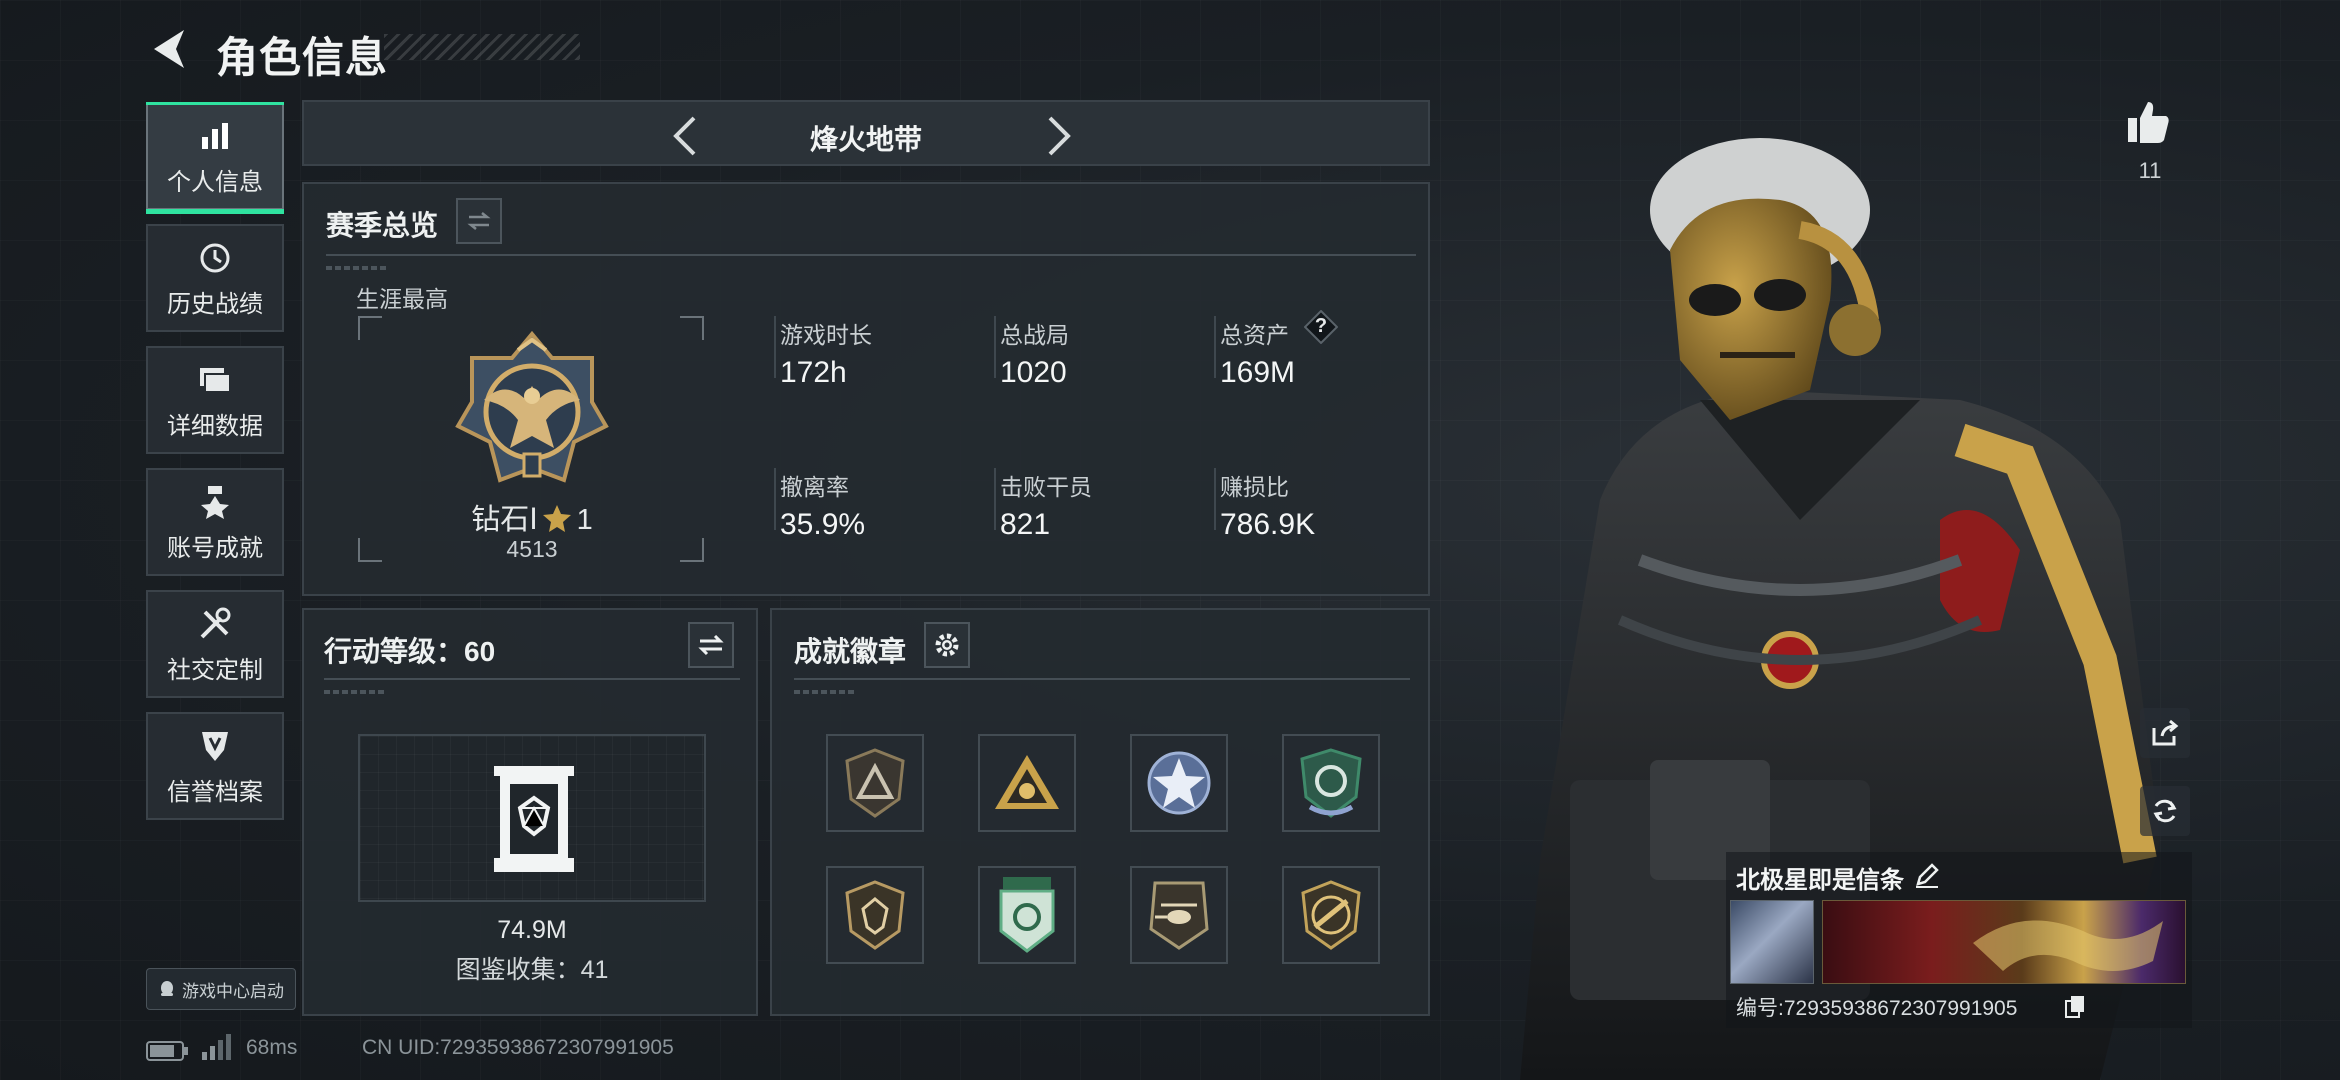  I want to click on mode-selector: 烽火地带, so click(866, 133).